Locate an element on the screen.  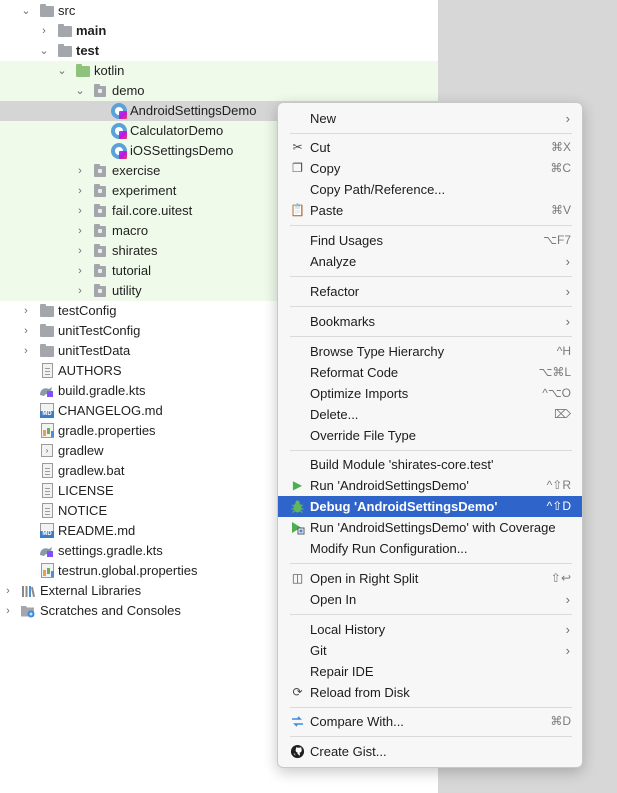
menu-item-label: Refactor is located at coordinates (335, 291).